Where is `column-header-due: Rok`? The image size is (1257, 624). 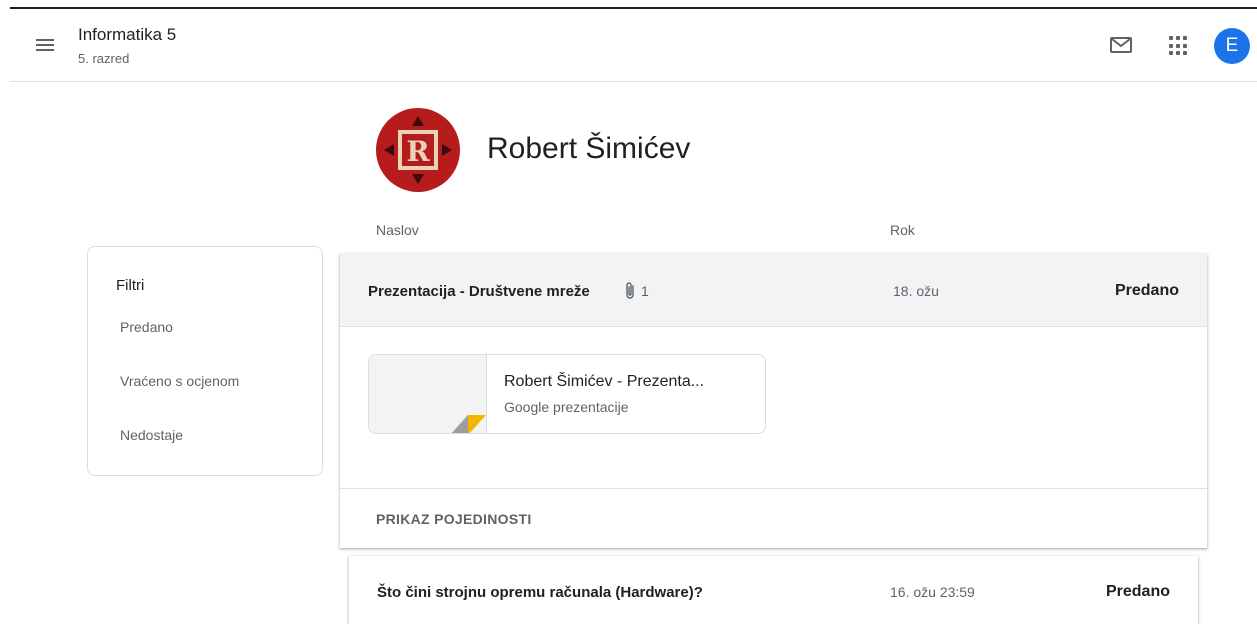 column-header-due: Rok is located at coordinates (902, 230).